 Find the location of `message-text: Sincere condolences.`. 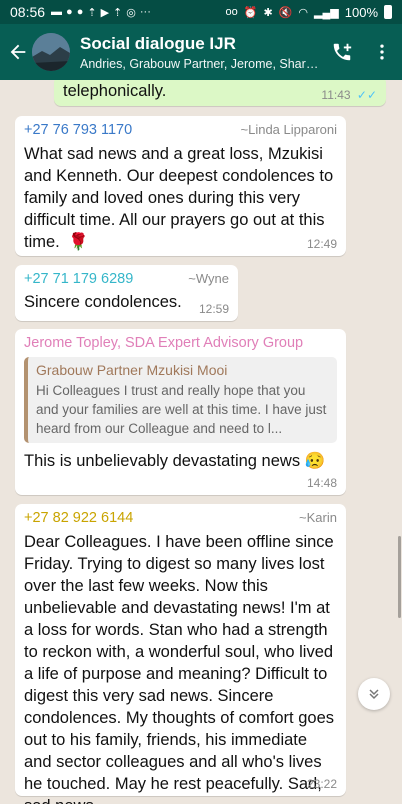

message-text: Sincere condolences. is located at coordinates (103, 302).